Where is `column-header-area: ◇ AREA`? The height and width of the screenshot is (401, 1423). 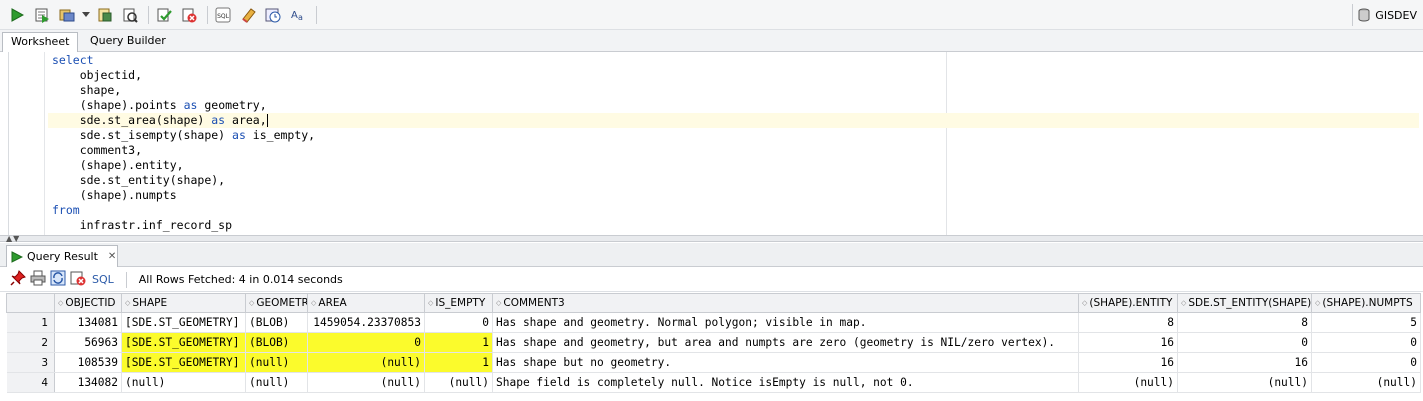 column-header-area: ◇ AREA is located at coordinates (366, 303).